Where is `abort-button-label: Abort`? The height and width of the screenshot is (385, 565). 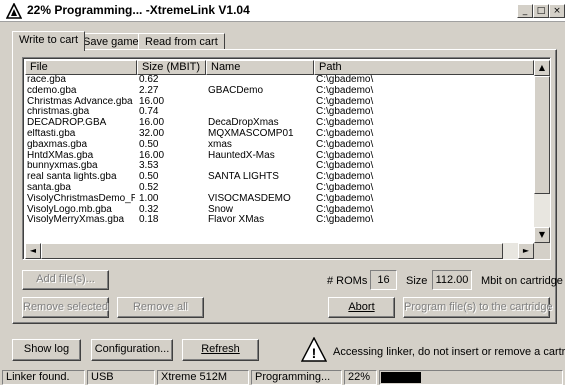
abort-button-label: Abort is located at coordinates (361, 307).